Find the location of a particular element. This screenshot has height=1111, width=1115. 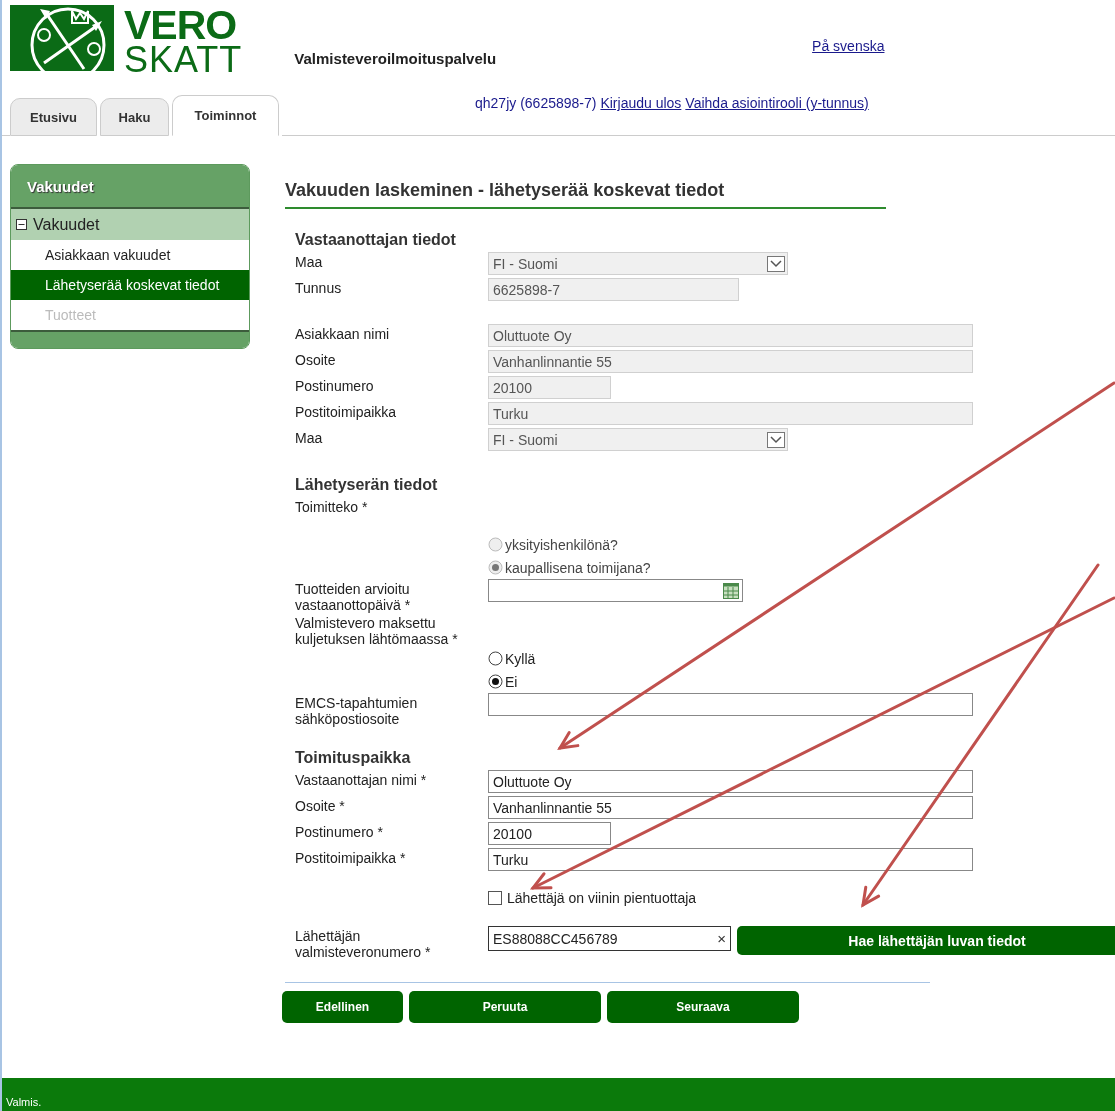

service-title: Valmisteveroilmoituspalvelu is located at coordinates (395, 59).